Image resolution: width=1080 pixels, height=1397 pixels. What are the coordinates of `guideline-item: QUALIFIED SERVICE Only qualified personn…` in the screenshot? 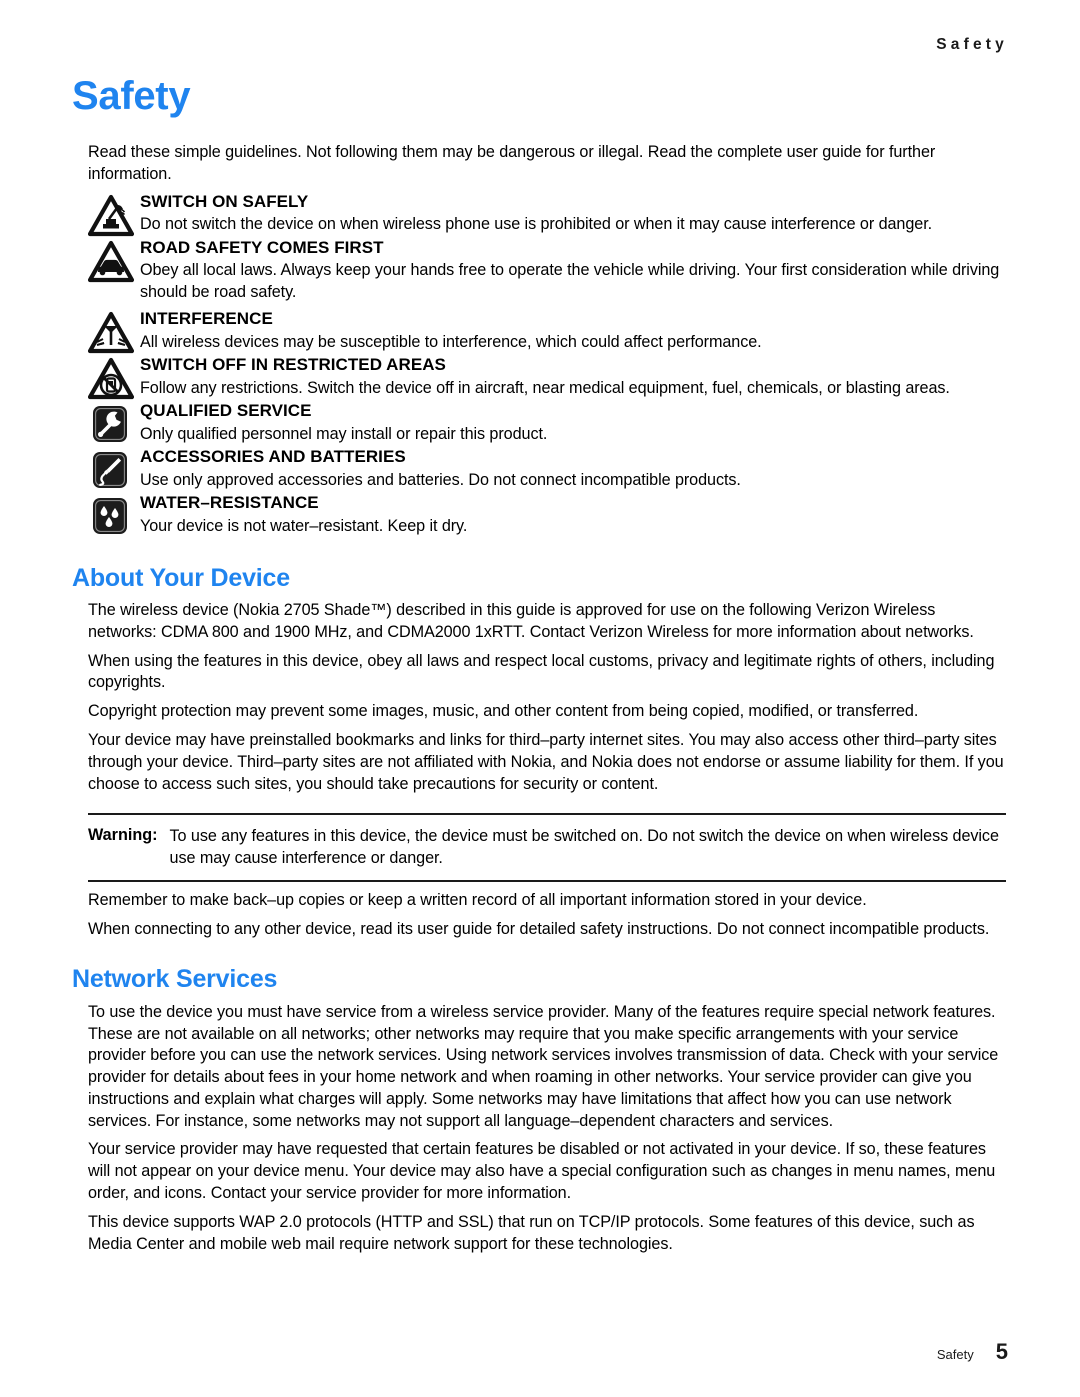 It's located at (540, 424).